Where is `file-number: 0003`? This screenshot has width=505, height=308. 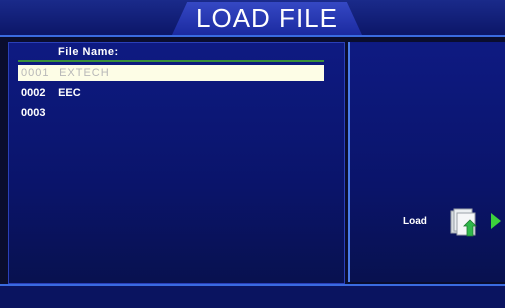 file-number: 0003 is located at coordinates (33, 113).